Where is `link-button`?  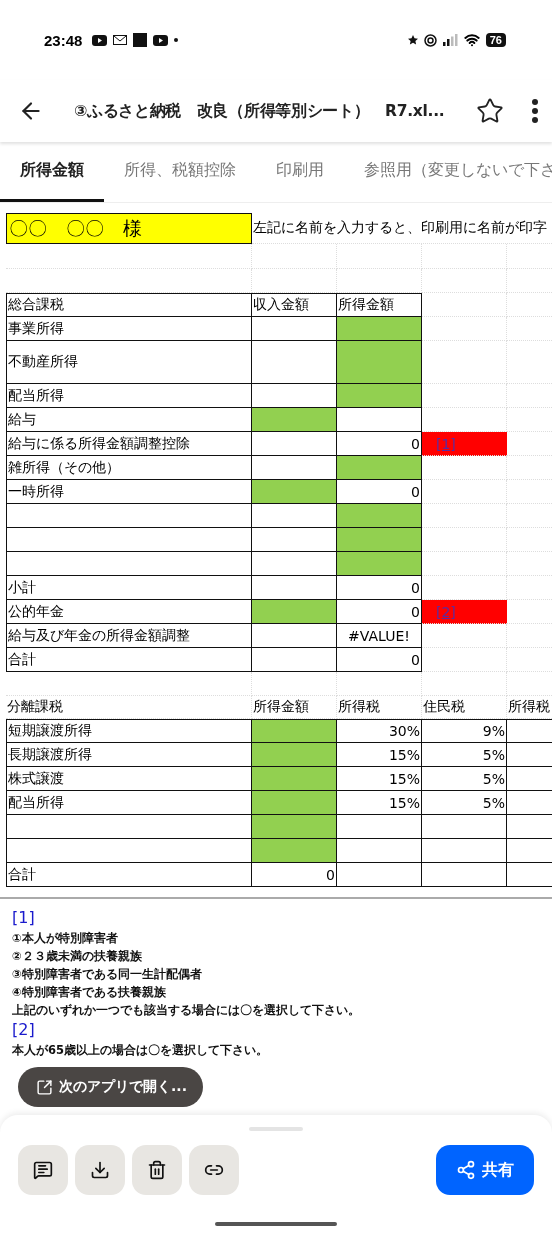
link-button is located at coordinates (214, 1170).